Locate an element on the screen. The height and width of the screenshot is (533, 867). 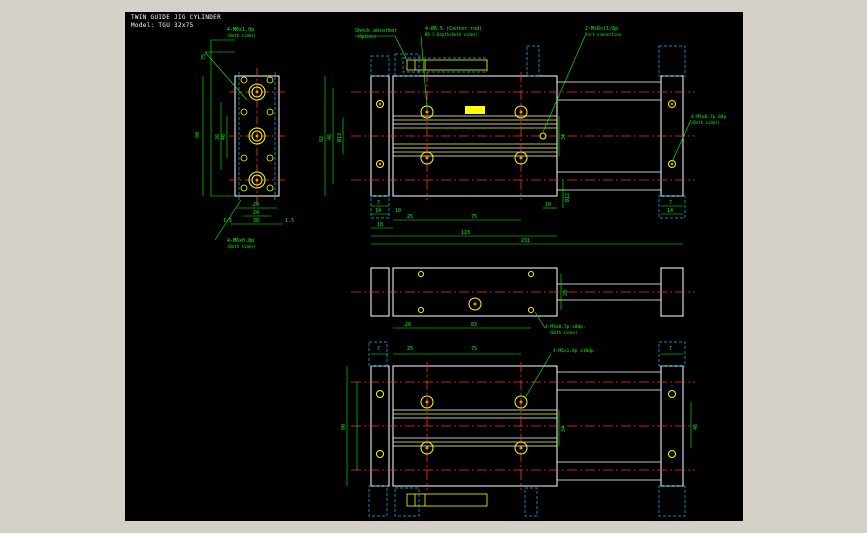
dim-side-20: 20 is located at coordinates (256, 205).